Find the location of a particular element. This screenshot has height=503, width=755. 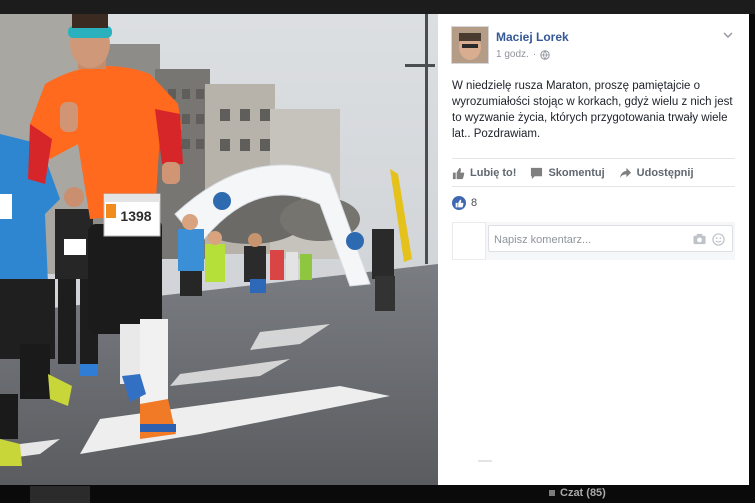

likes-summary: 8 is located at coordinates (464, 203).